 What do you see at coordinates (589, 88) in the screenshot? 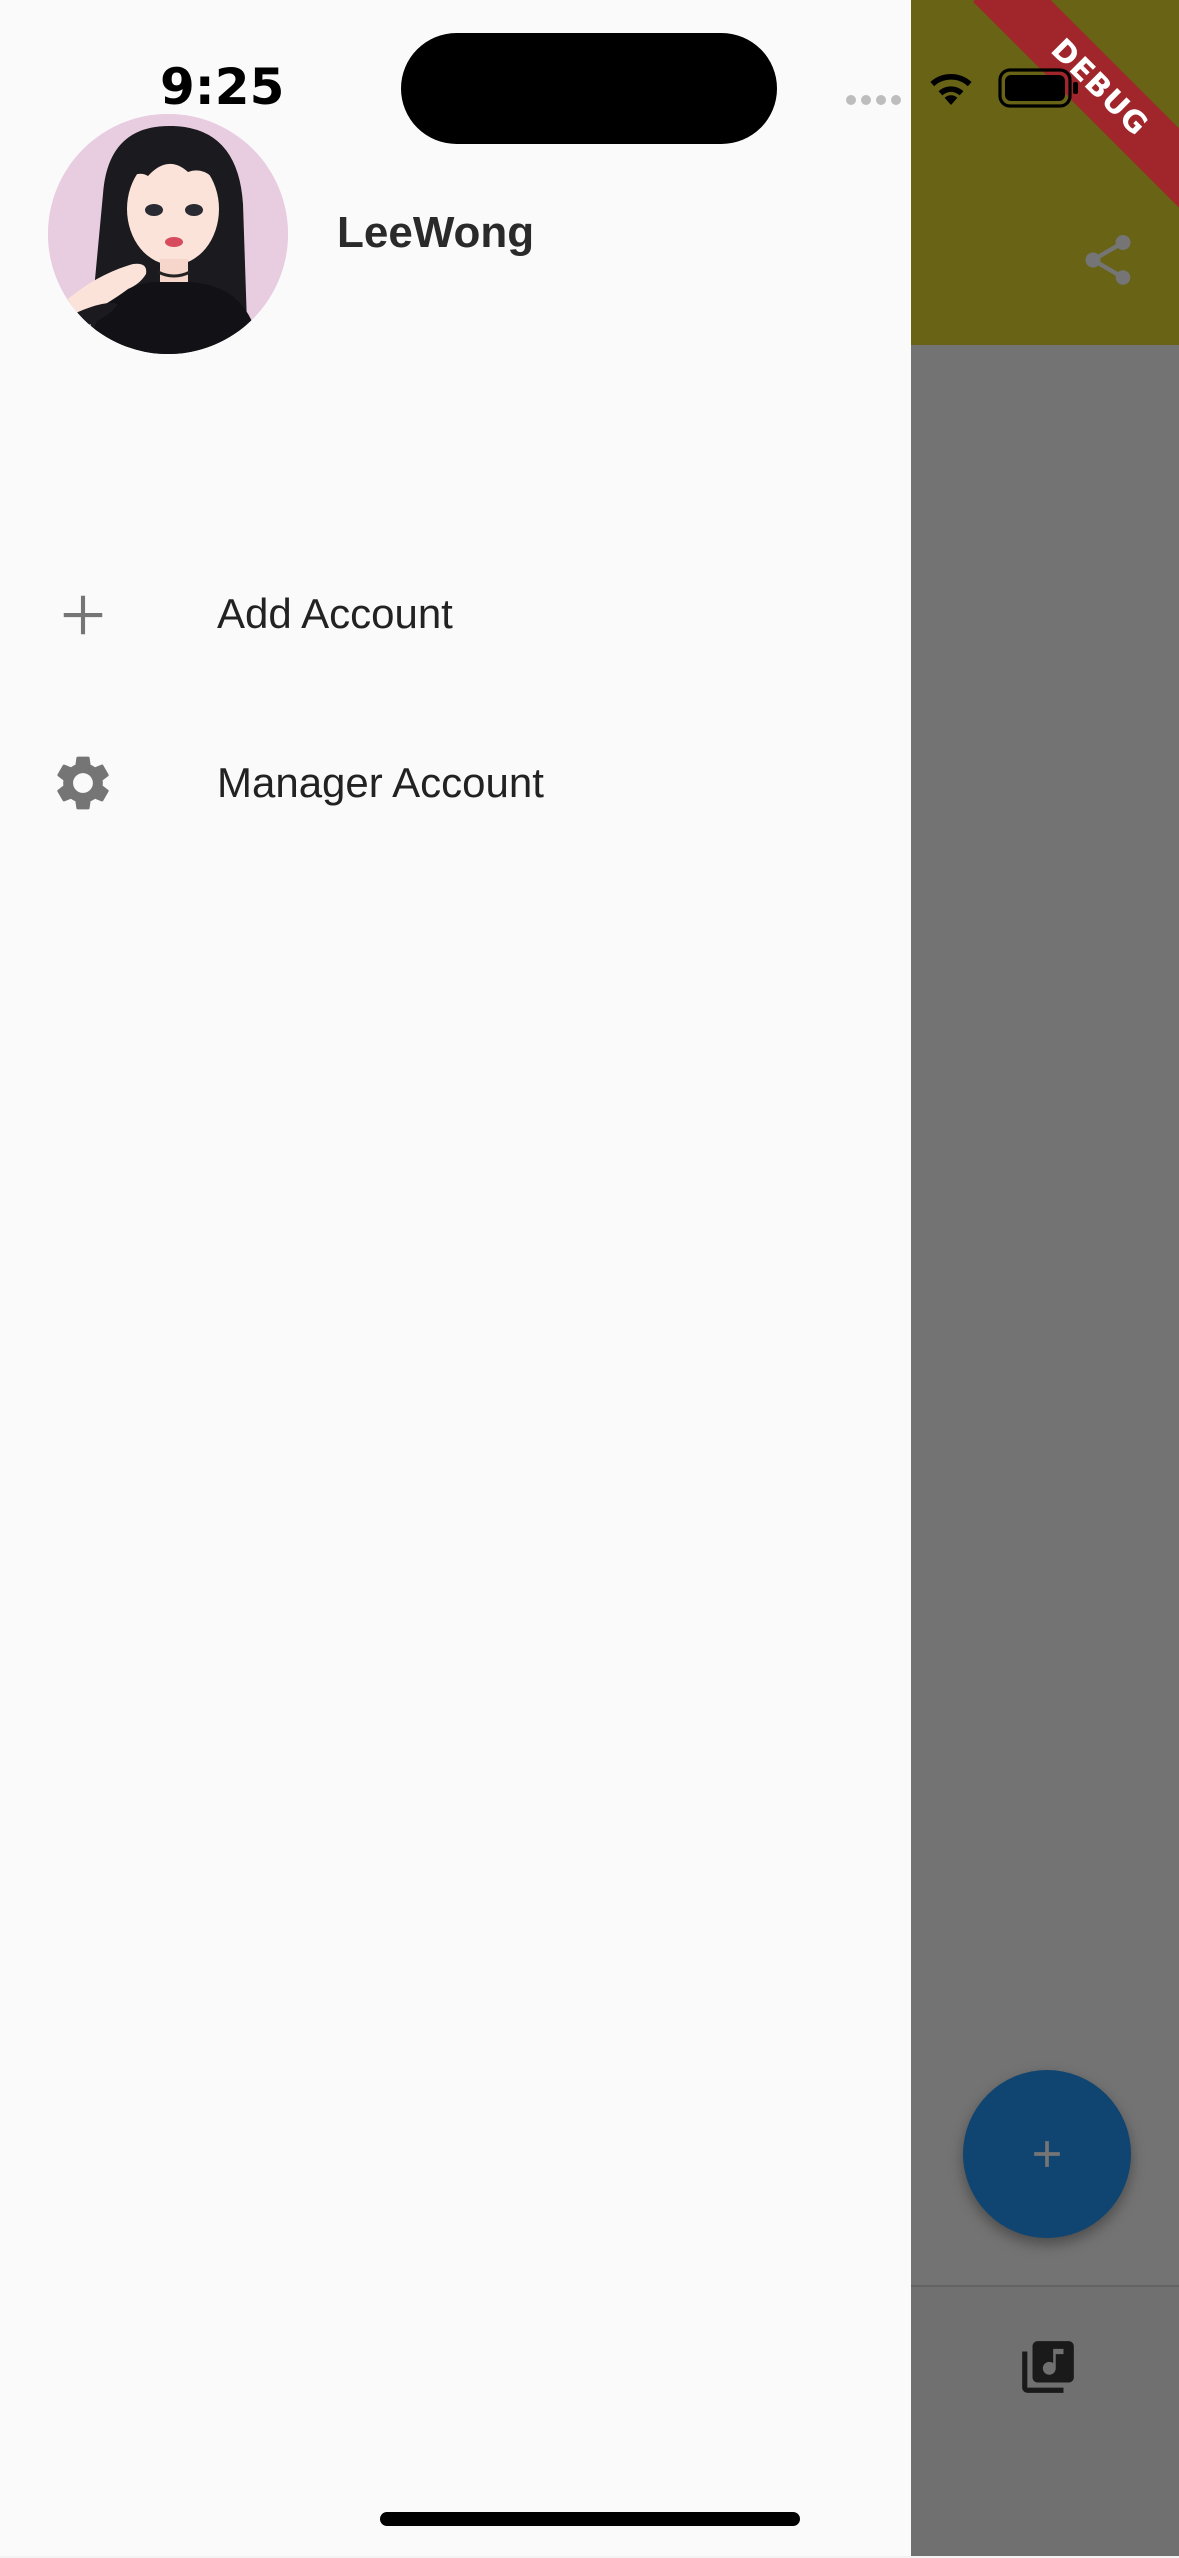
I see `dynamic-island` at bounding box center [589, 88].